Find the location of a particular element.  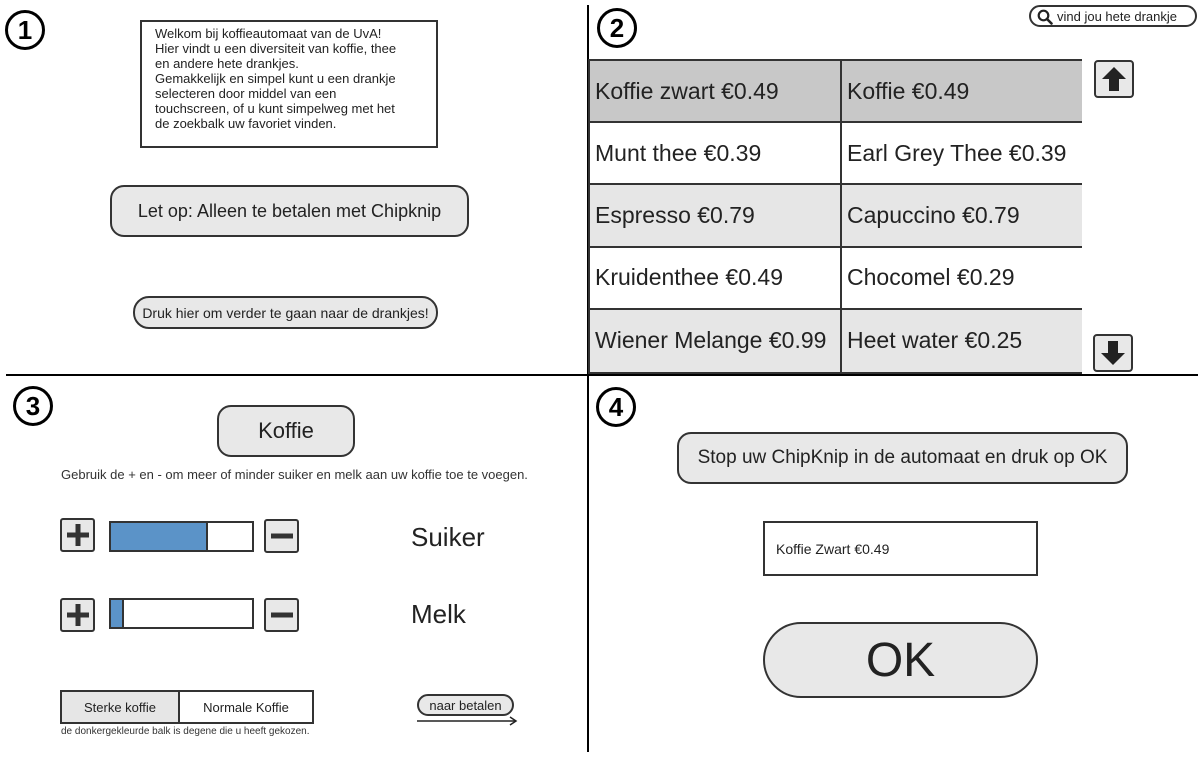

welcome-line: Gemakkelijk en simpel kunt u een drankje is located at coordinates (275, 78).